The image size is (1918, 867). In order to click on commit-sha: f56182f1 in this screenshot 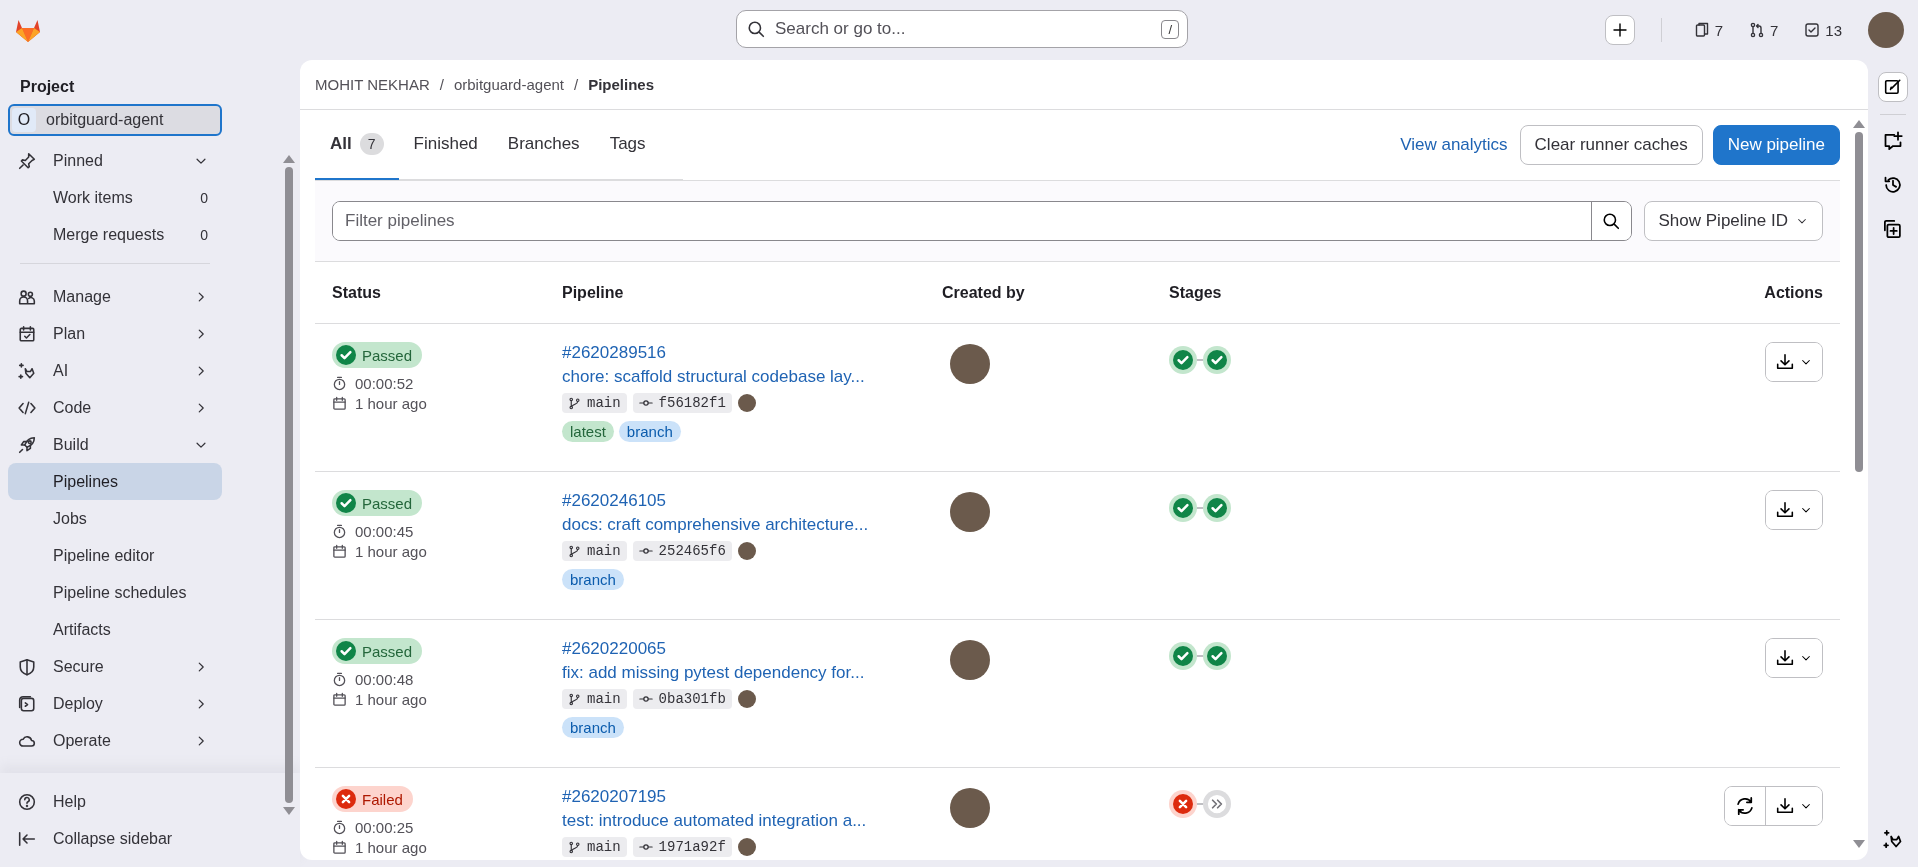, I will do `click(682, 403)`.